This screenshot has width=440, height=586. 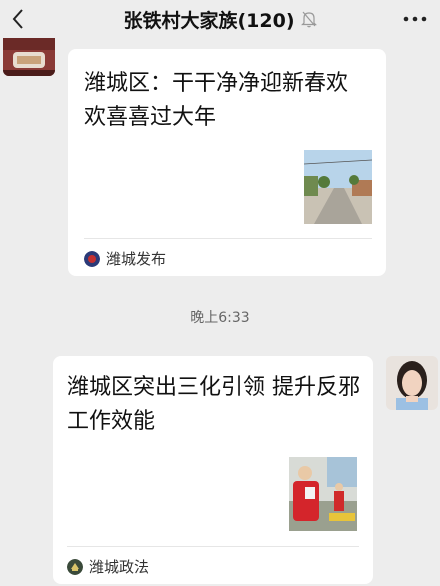 I want to click on workers-photo-icon, so click(x=323, y=494).